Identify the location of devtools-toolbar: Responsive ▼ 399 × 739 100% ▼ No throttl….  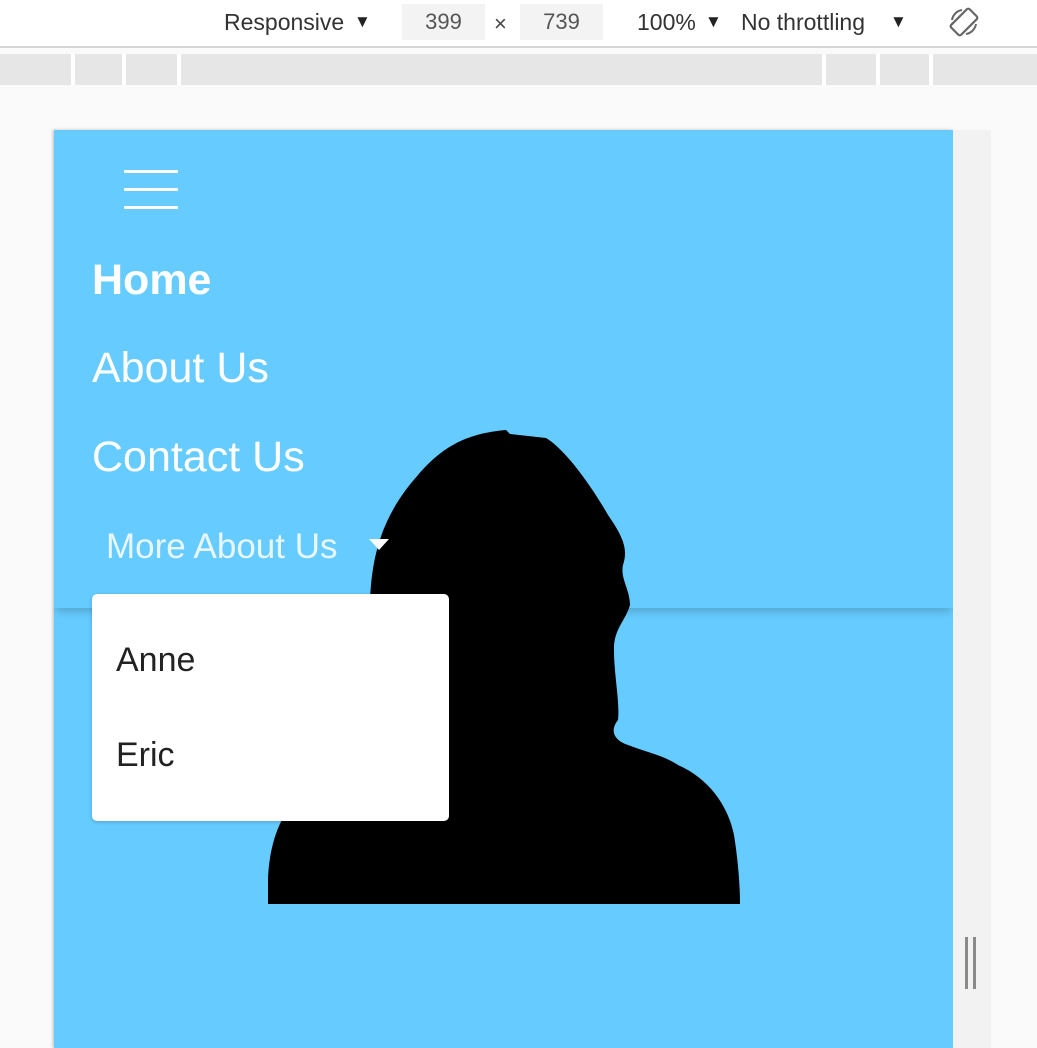
(518, 24).